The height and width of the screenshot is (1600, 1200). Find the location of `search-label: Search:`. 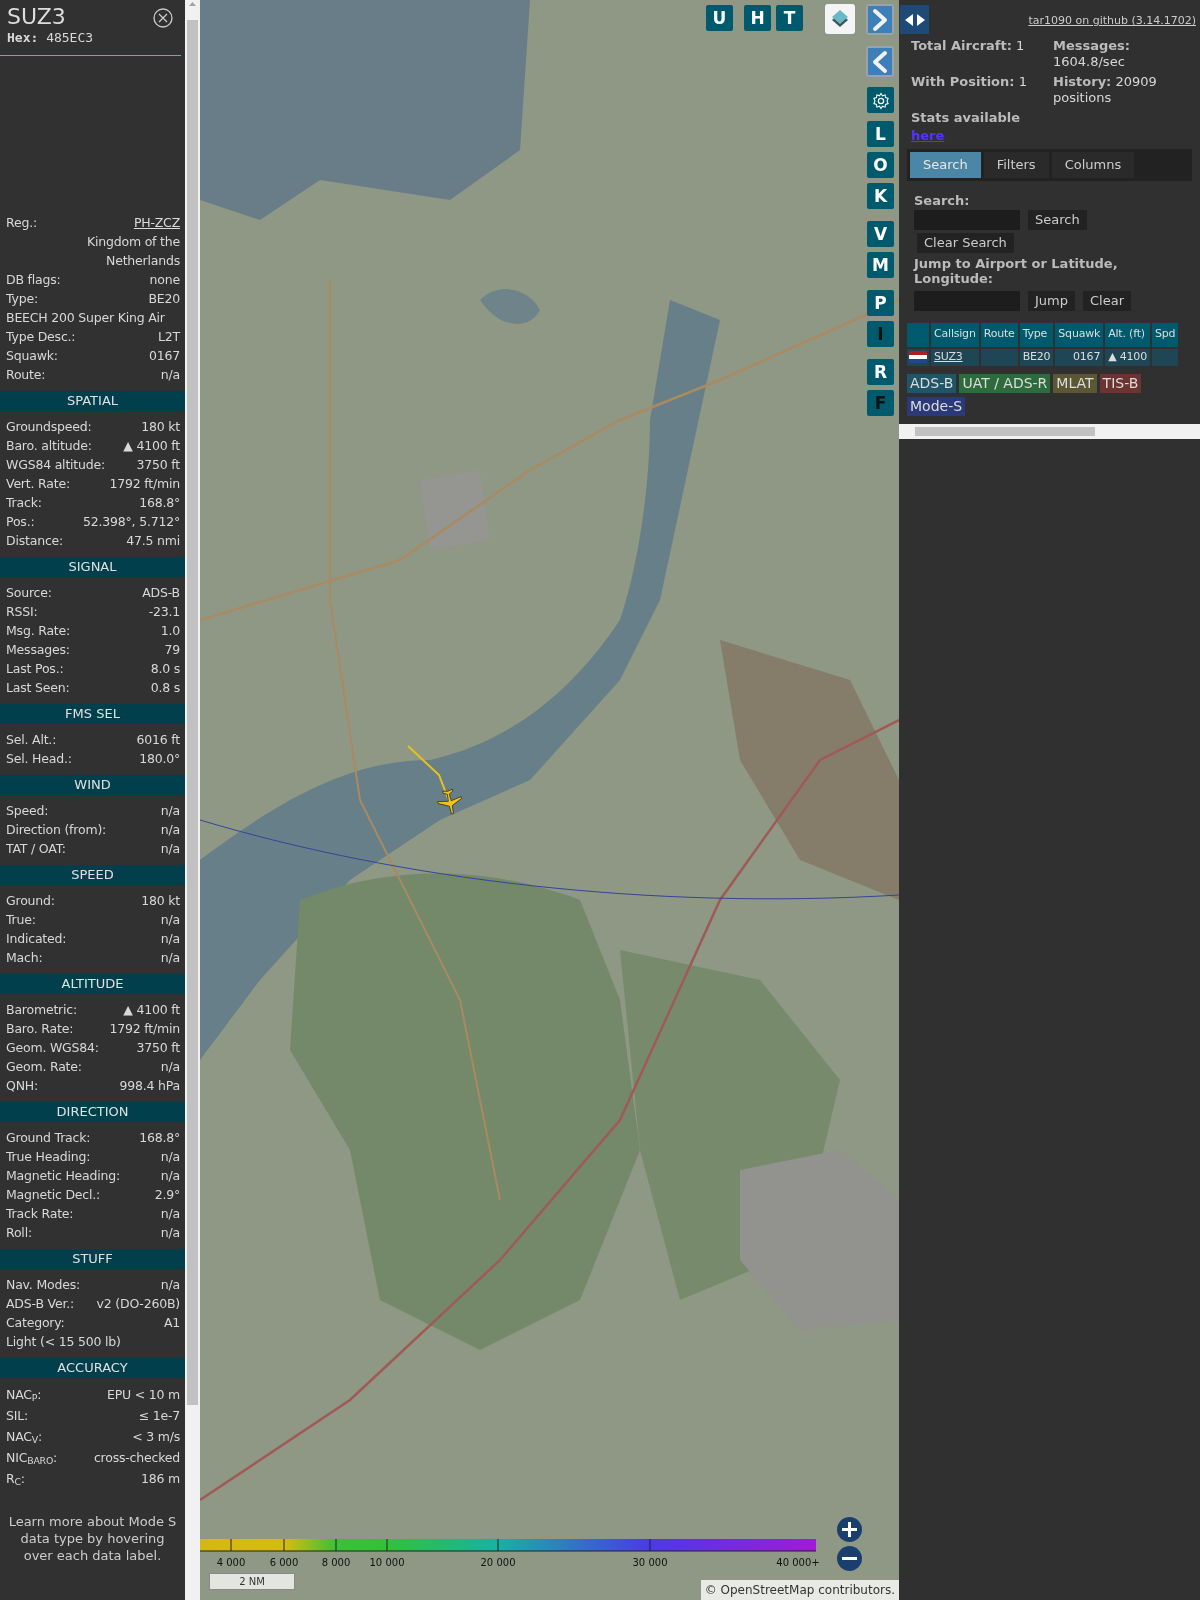

search-label: Search: is located at coordinates (942, 200).